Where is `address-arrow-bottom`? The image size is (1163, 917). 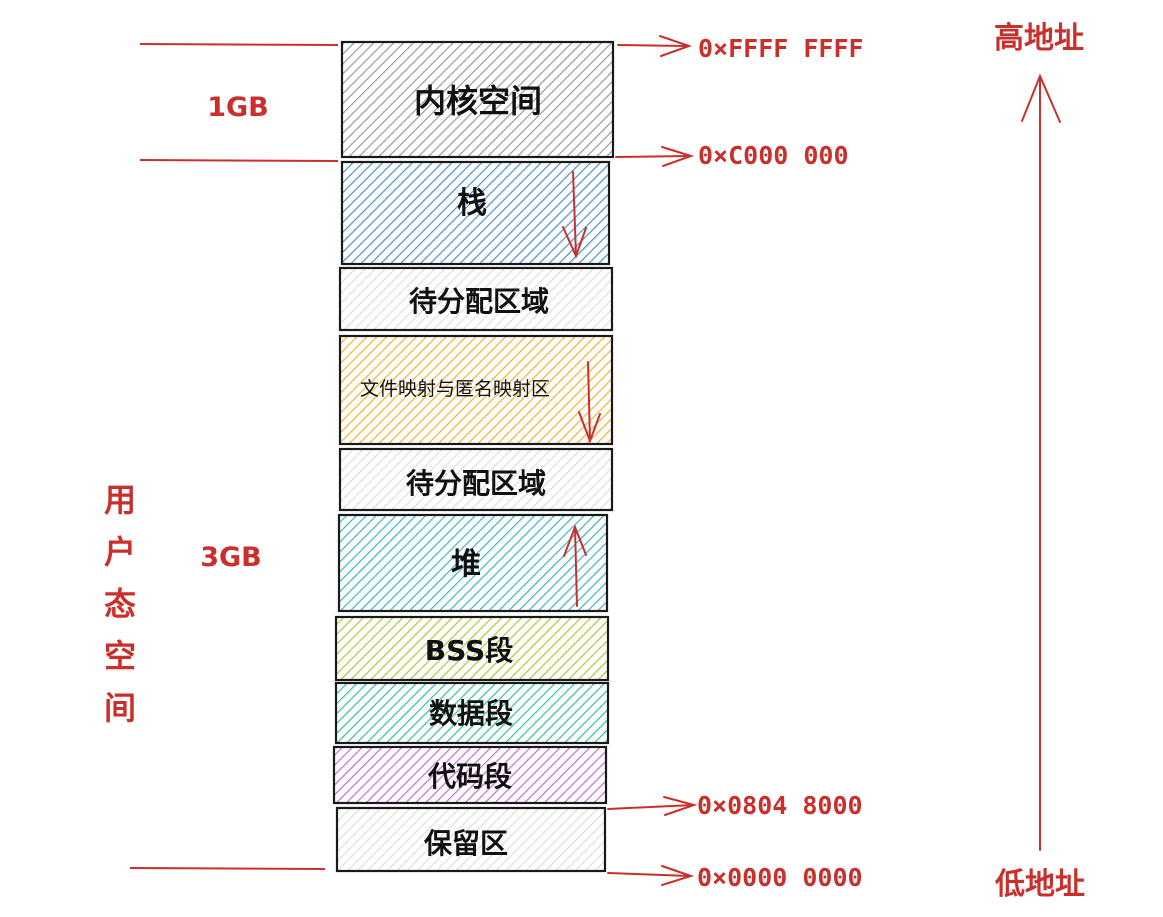
address-arrow-bottom is located at coordinates (651, 875).